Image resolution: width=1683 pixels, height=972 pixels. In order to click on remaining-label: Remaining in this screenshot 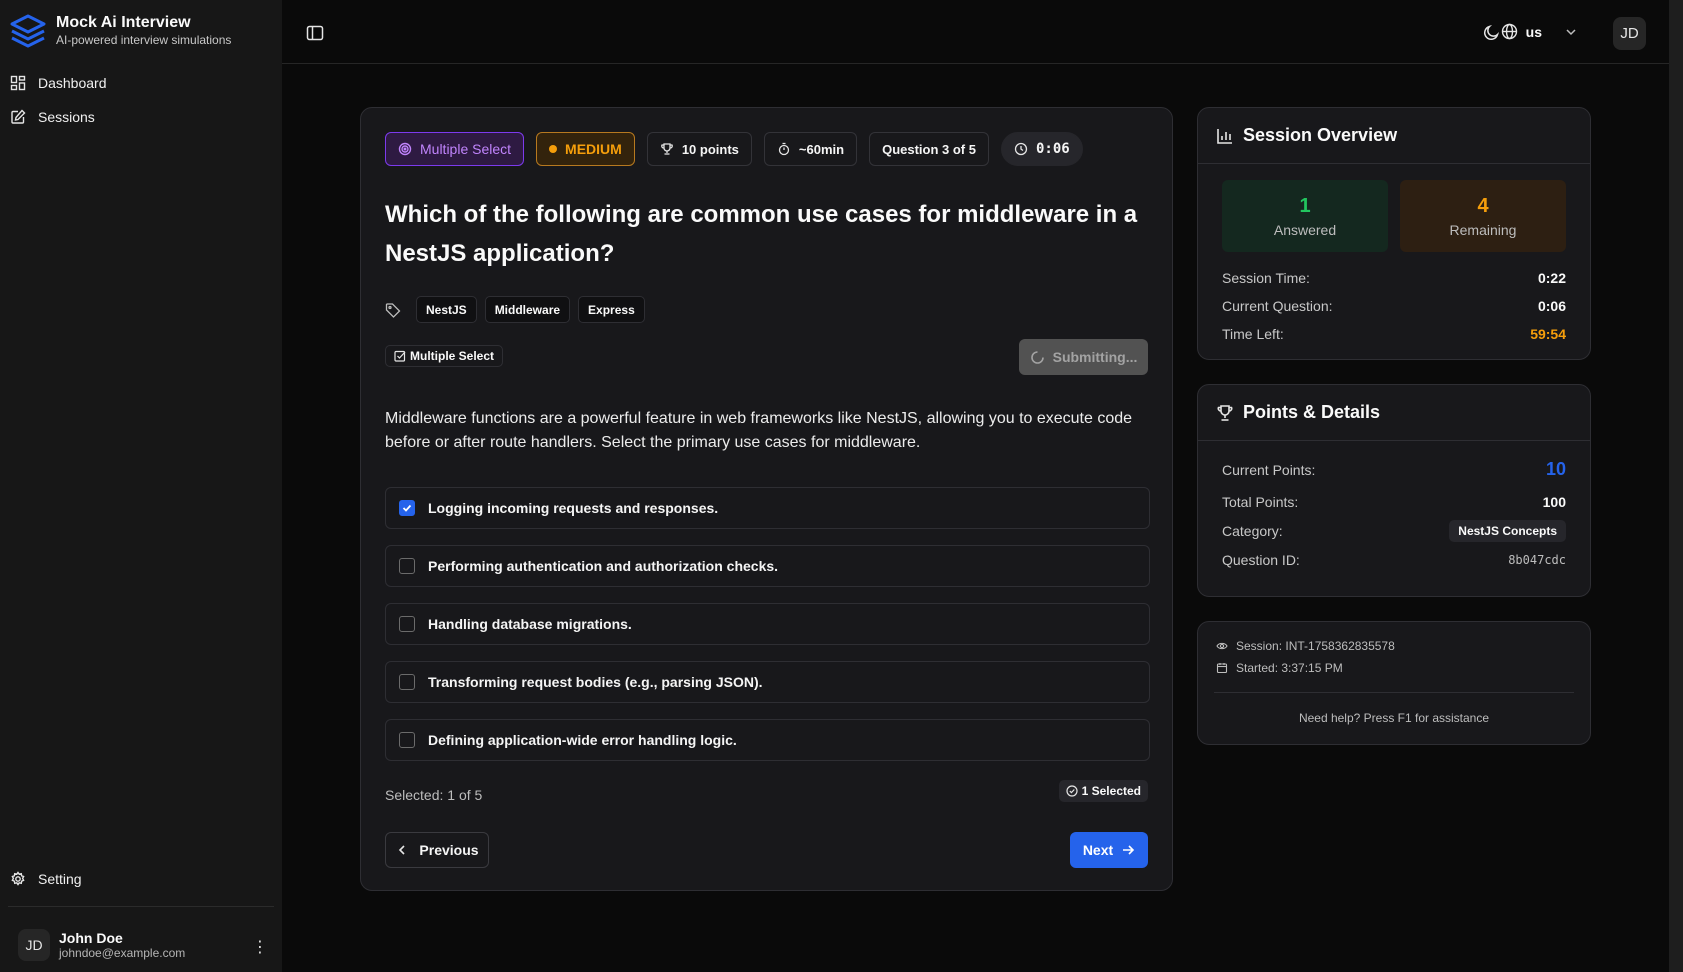, I will do `click(1483, 229)`.